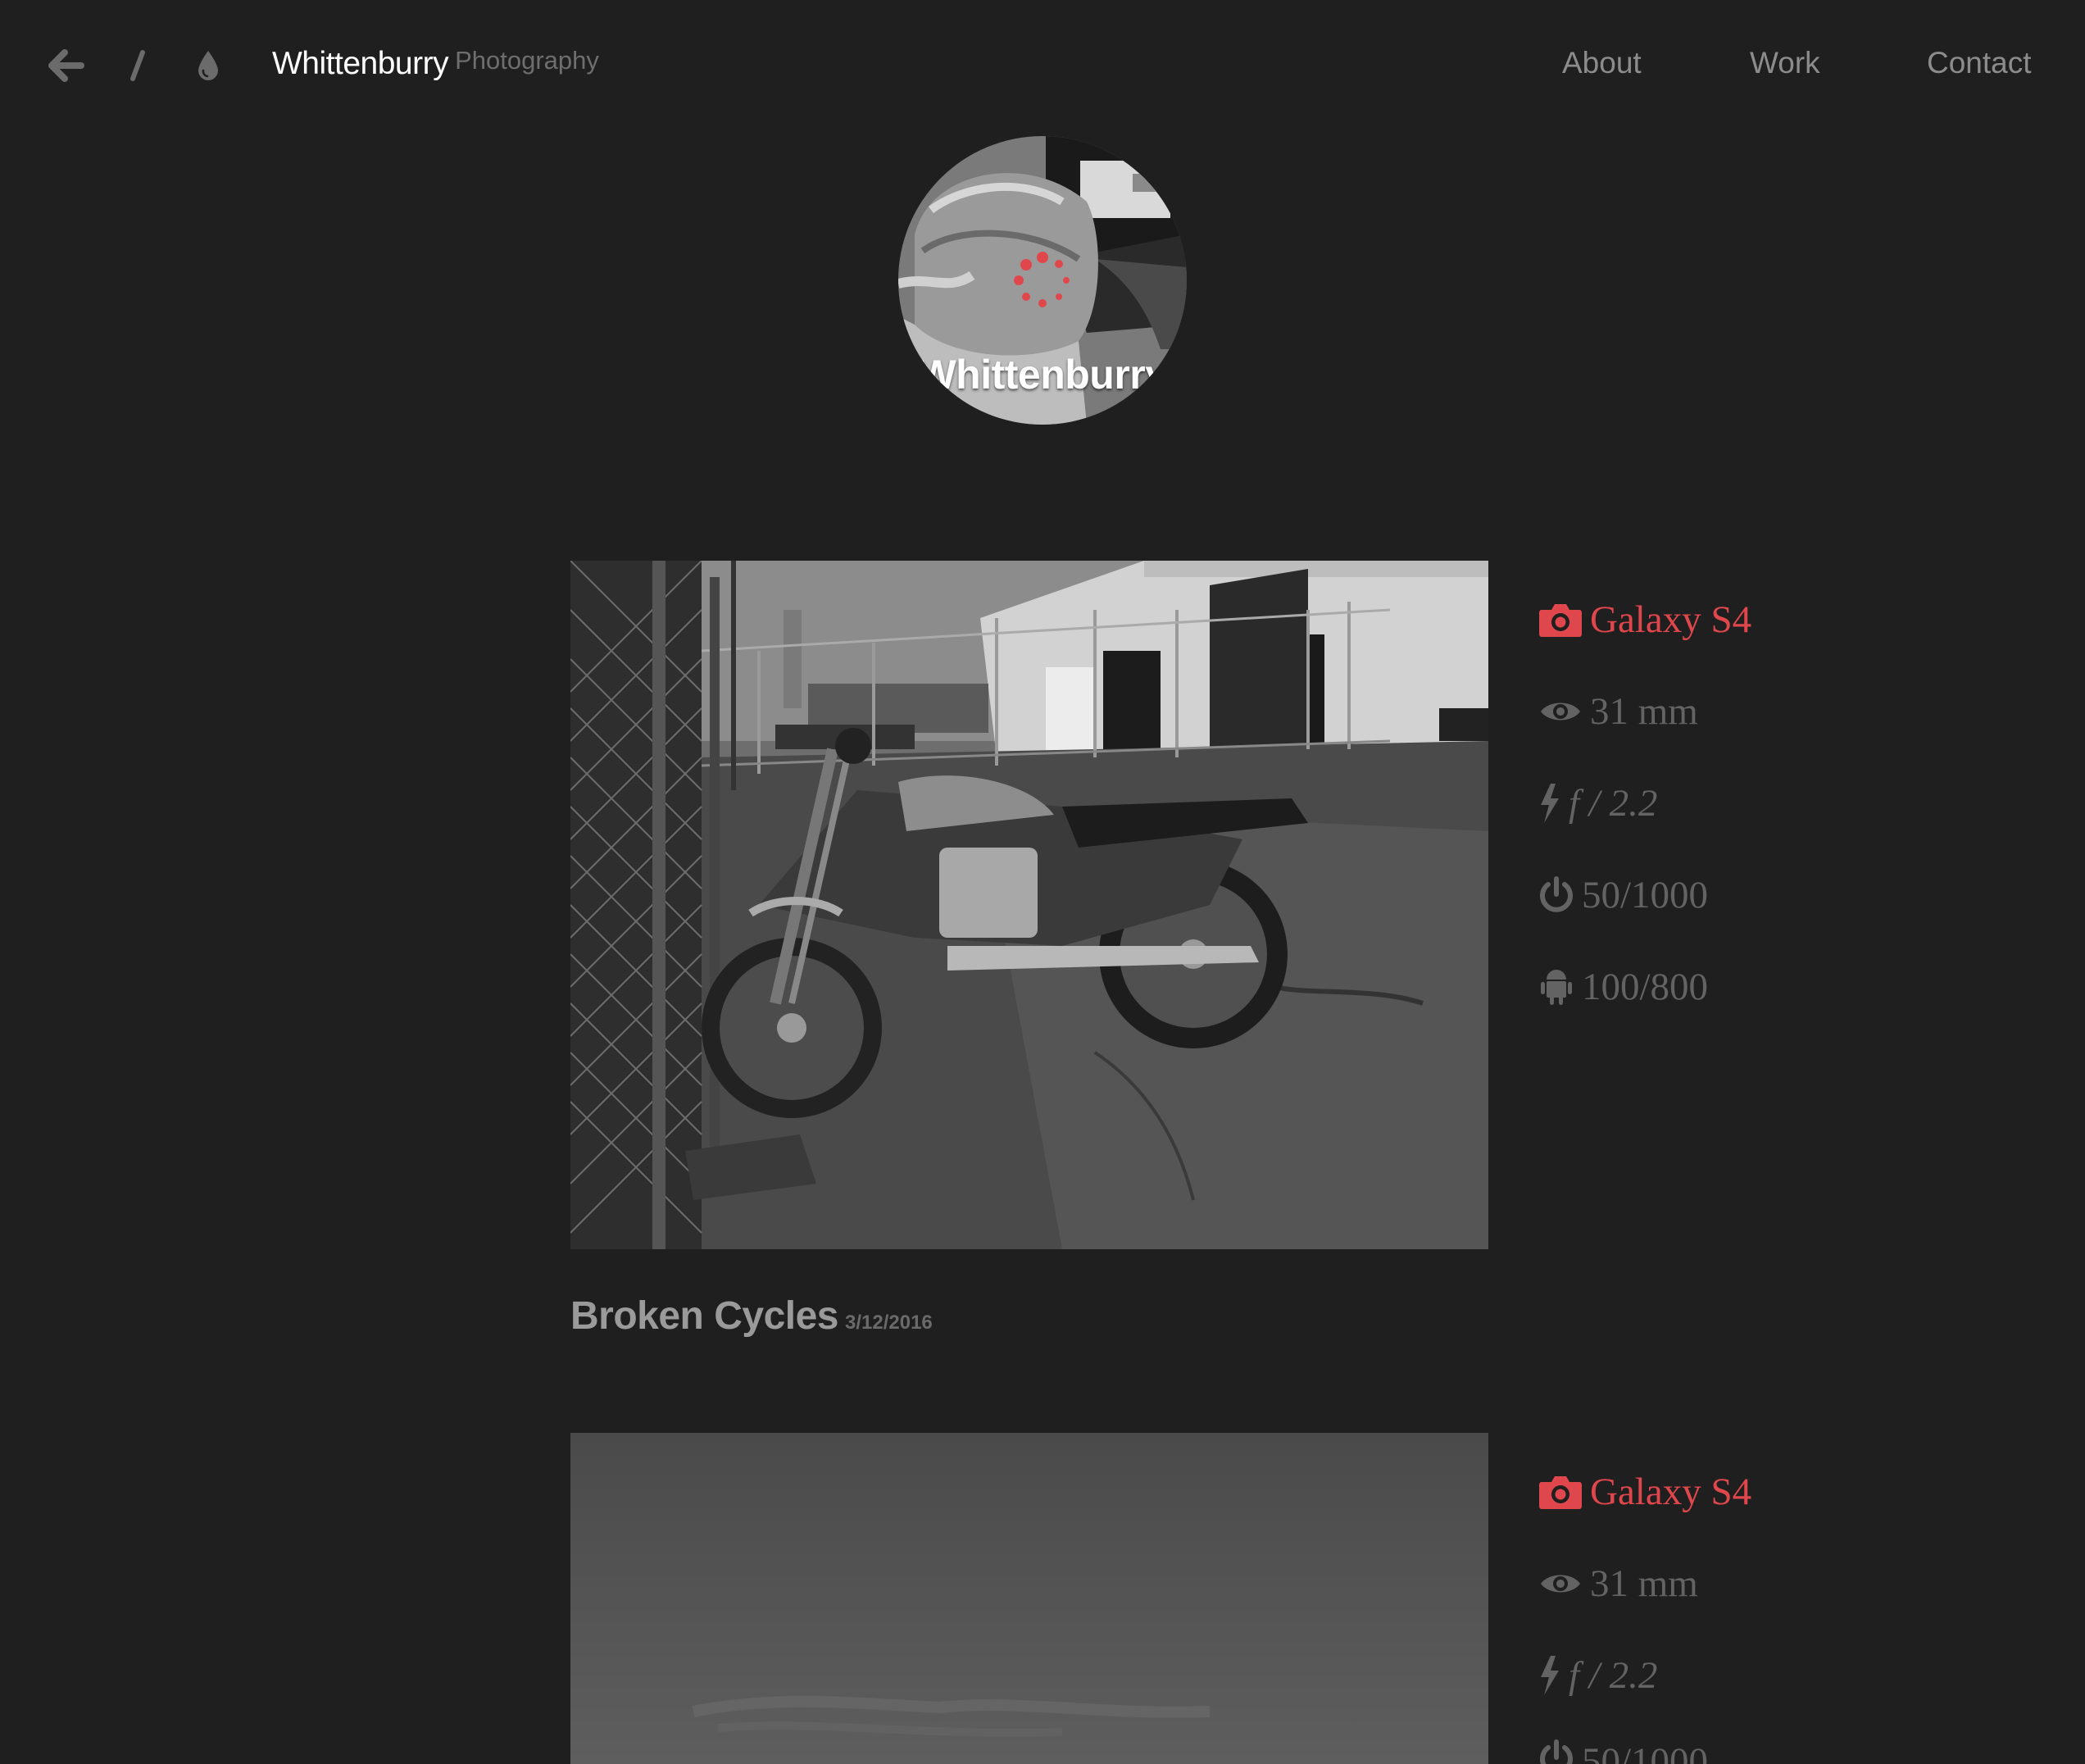 This screenshot has width=2085, height=1764. What do you see at coordinates (1556, 987) in the screenshot?
I see `android-icon` at bounding box center [1556, 987].